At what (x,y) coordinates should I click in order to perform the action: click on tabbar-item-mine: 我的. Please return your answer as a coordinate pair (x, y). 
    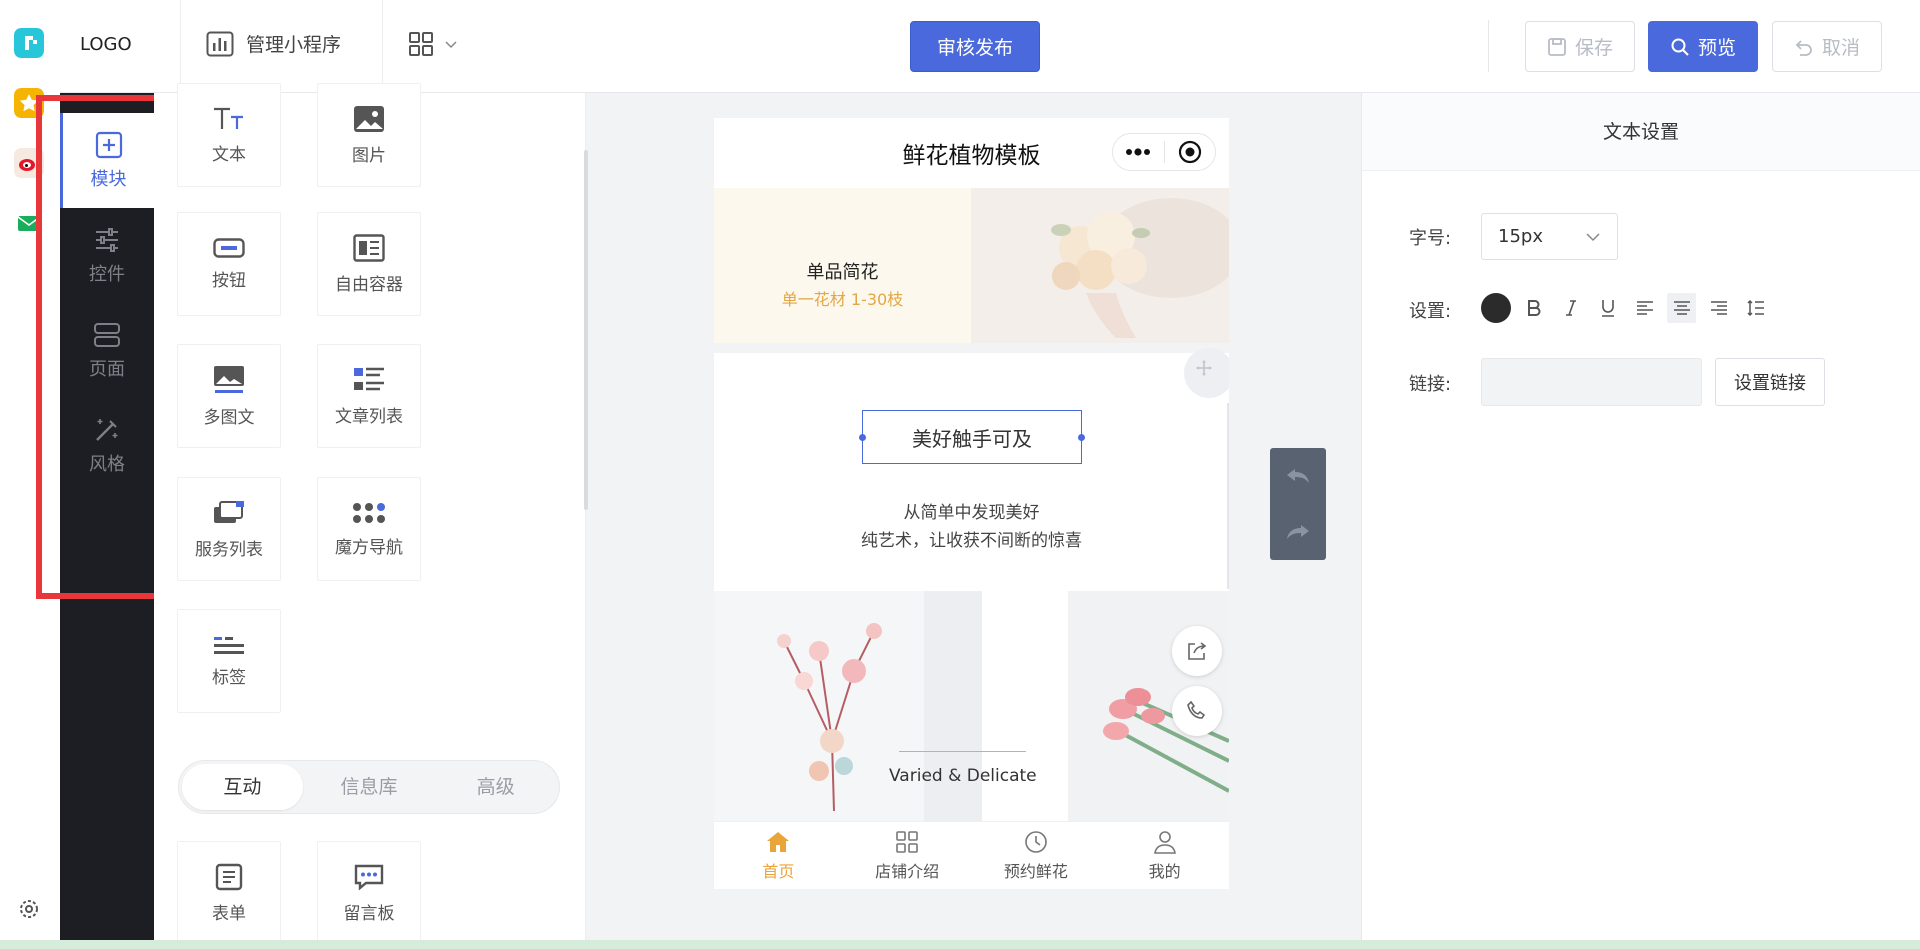
    Looking at the image, I should click on (1164, 855).